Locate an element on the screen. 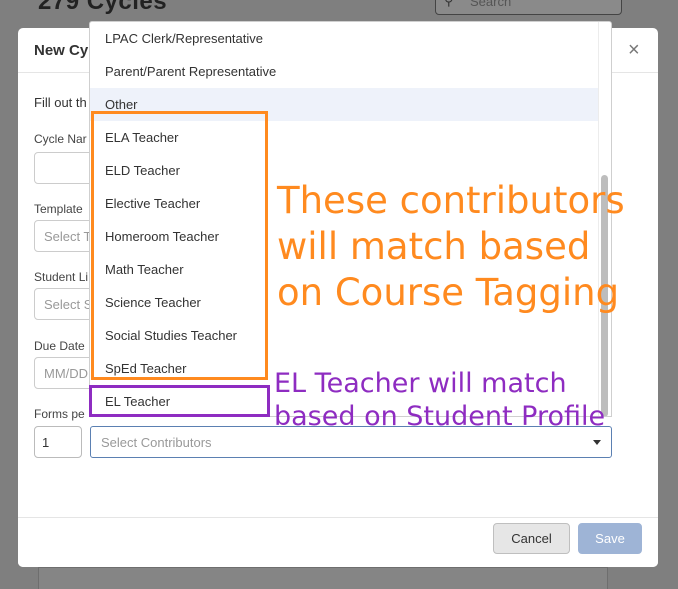 This screenshot has width=678, height=589. modal-title: New Cy is located at coordinates (61, 50).